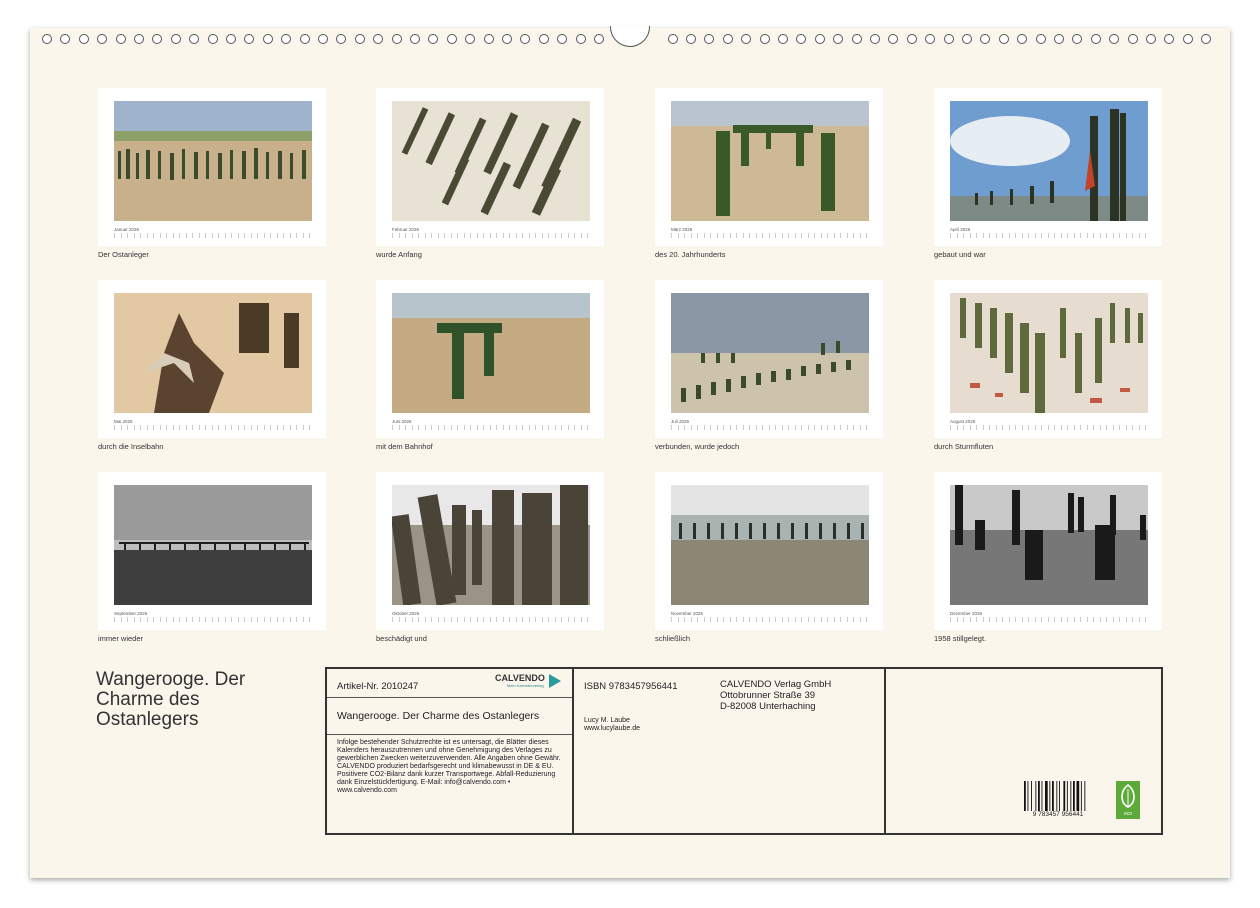 The width and height of the screenshot is (1260, 908). I want to click on author-name: Lucy M. Laube, so click(607, 720).